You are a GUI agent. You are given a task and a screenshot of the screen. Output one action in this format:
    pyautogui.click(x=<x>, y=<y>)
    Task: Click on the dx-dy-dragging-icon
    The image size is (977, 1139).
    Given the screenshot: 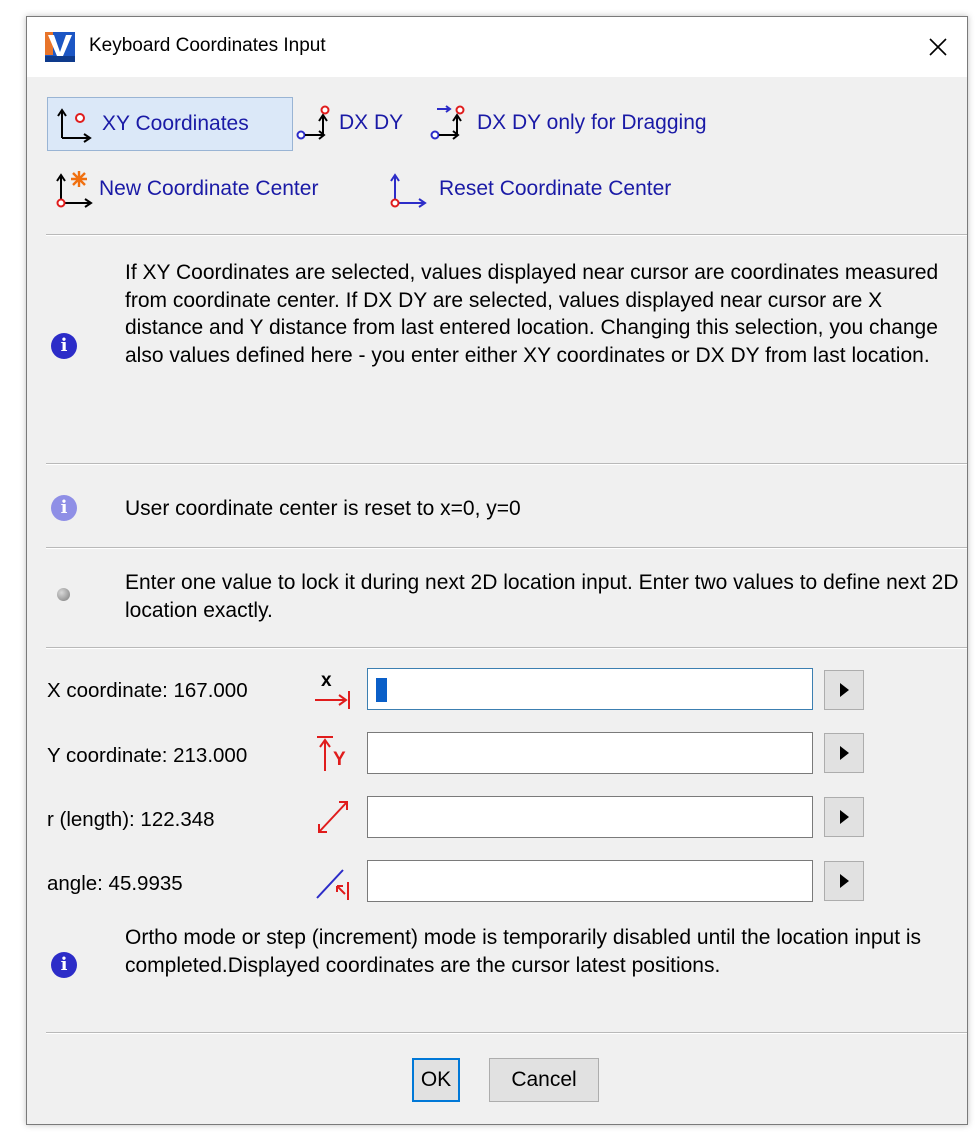 What is the action you would take?
    pyautogui.click(x=447, y=122)
    